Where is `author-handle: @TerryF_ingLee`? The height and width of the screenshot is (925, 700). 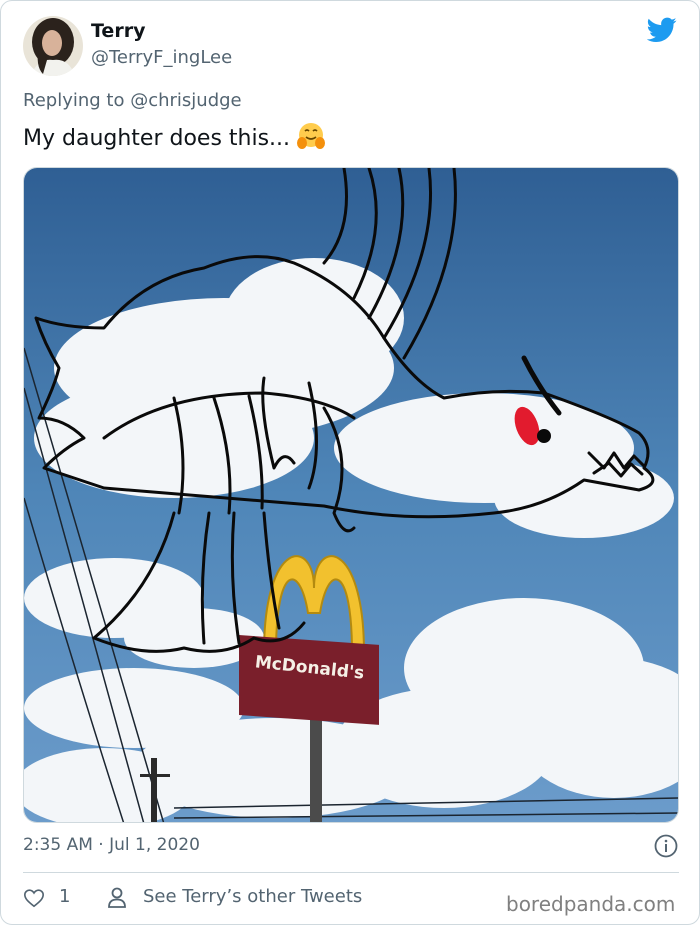 author-handle: @TerryF_ingLee is located at coordinates (161, 57).